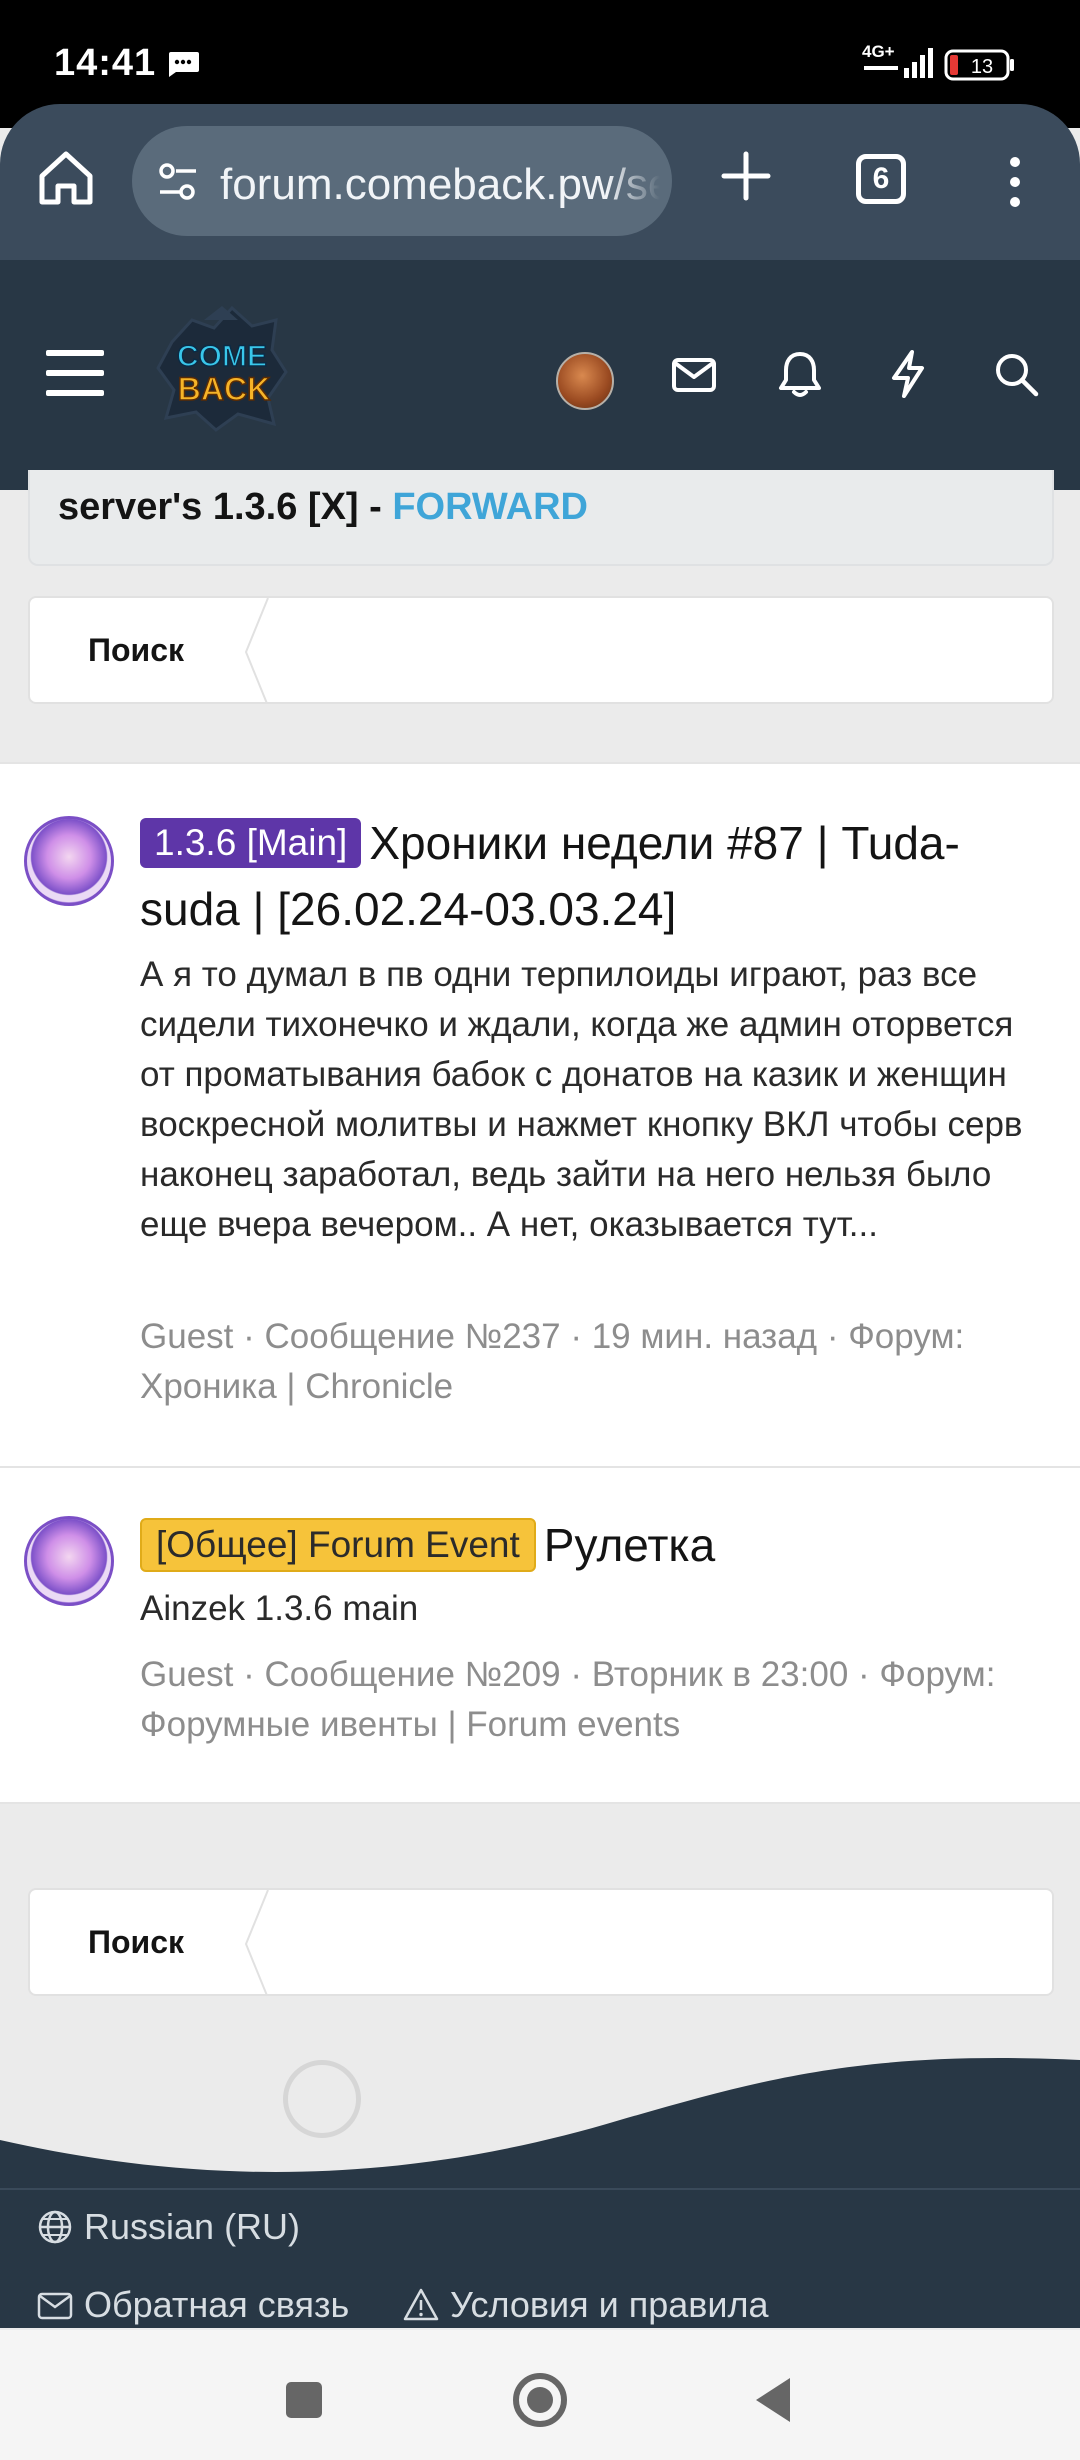  I want to click on terms-label: Условия и правила, so click(609, 2305).